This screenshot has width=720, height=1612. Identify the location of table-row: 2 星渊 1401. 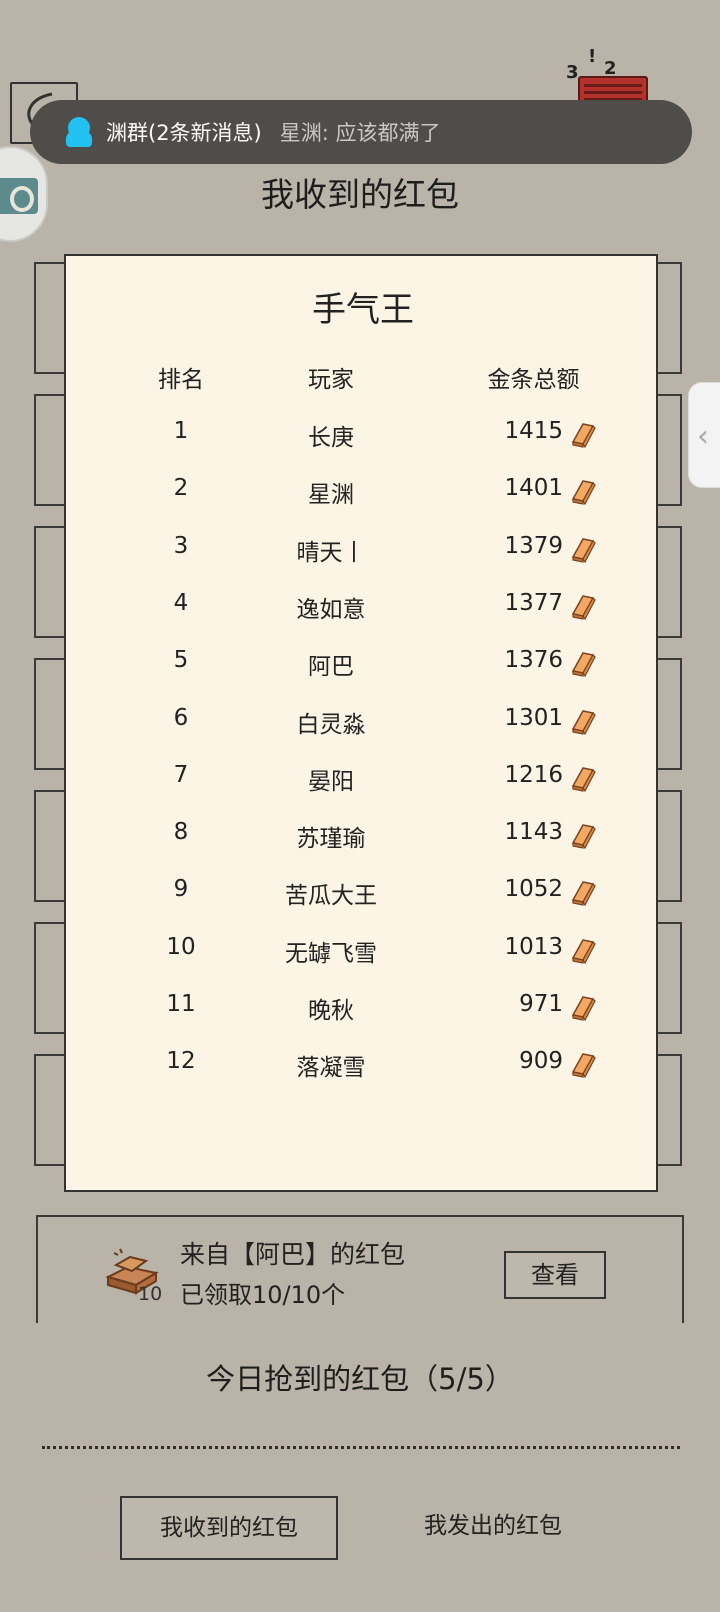
(363, 495).